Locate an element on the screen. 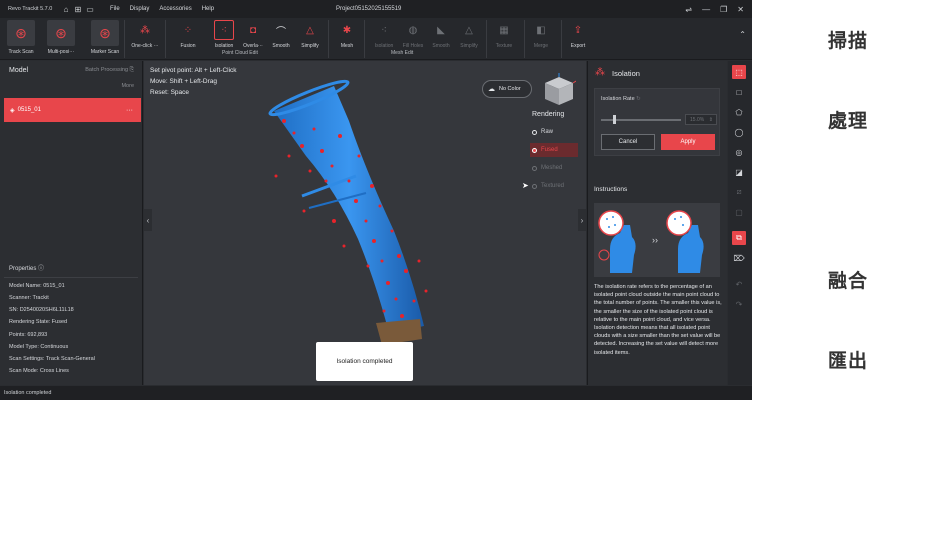 Image resolution: width=952 pixels, height=540 pixels. more-button: More is located at coordinates (127, 86).